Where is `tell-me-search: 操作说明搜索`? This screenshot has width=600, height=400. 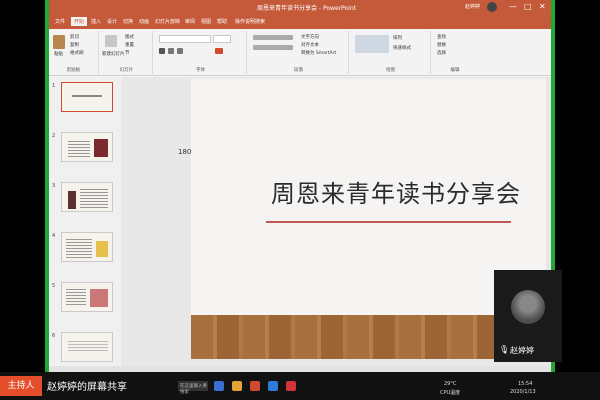 tell-me-search: 操作说明搜索 is located at coordinates (250, 21).